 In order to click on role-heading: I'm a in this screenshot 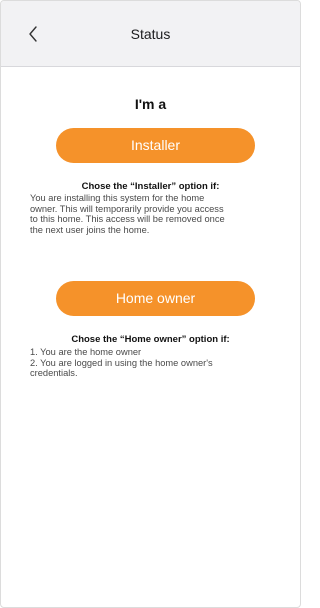, I will do `click(150, 104)`.